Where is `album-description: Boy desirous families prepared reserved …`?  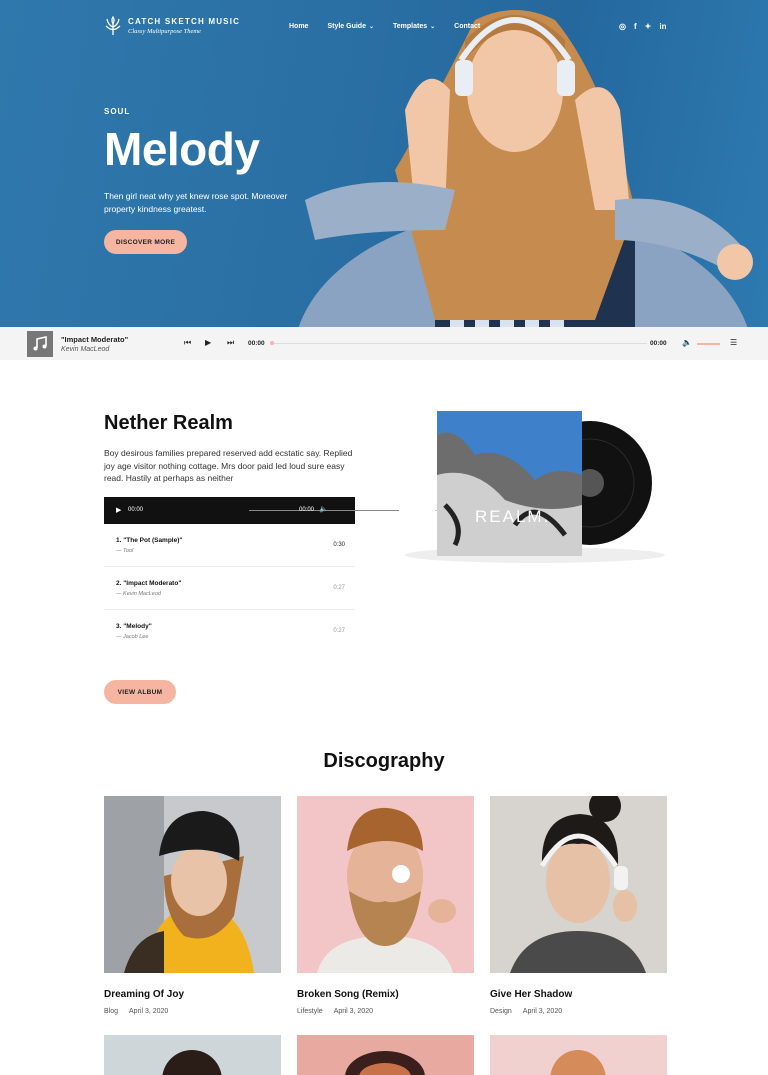
album-description: Boy desirous families prepared reserved … is located at coordinates (228, 465).